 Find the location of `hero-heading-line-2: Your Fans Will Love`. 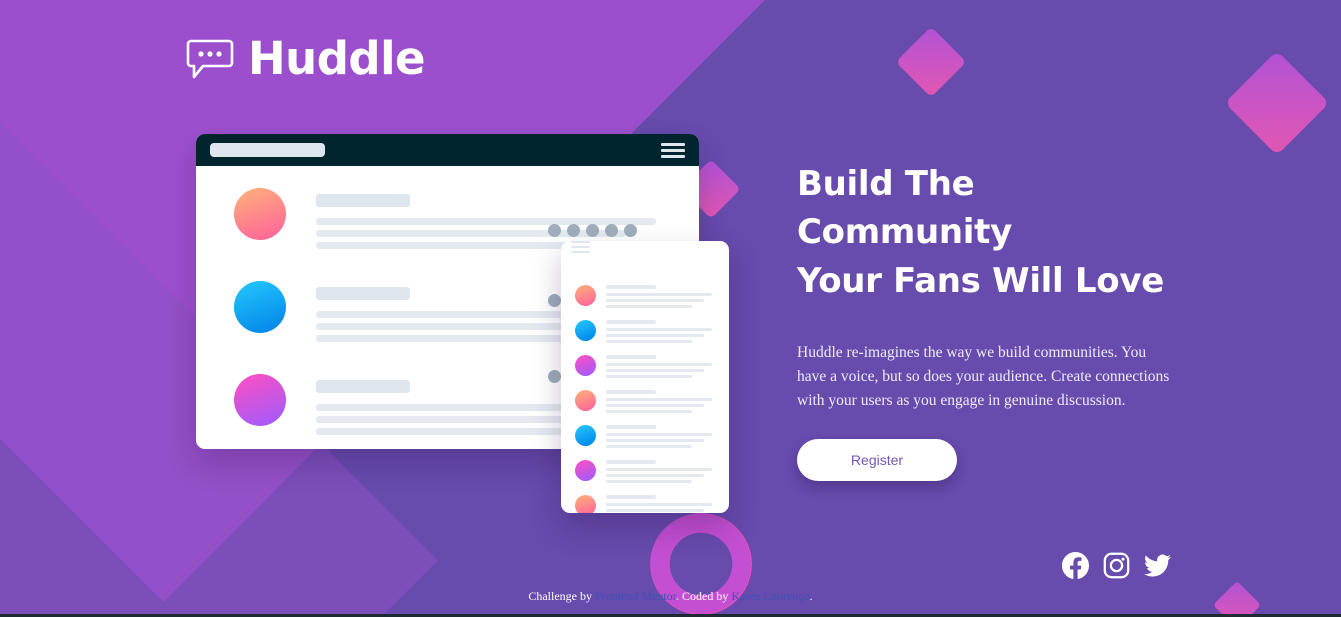

hero-heading-line-2: Your Fans Will Love is located at coordinates (980, 280).